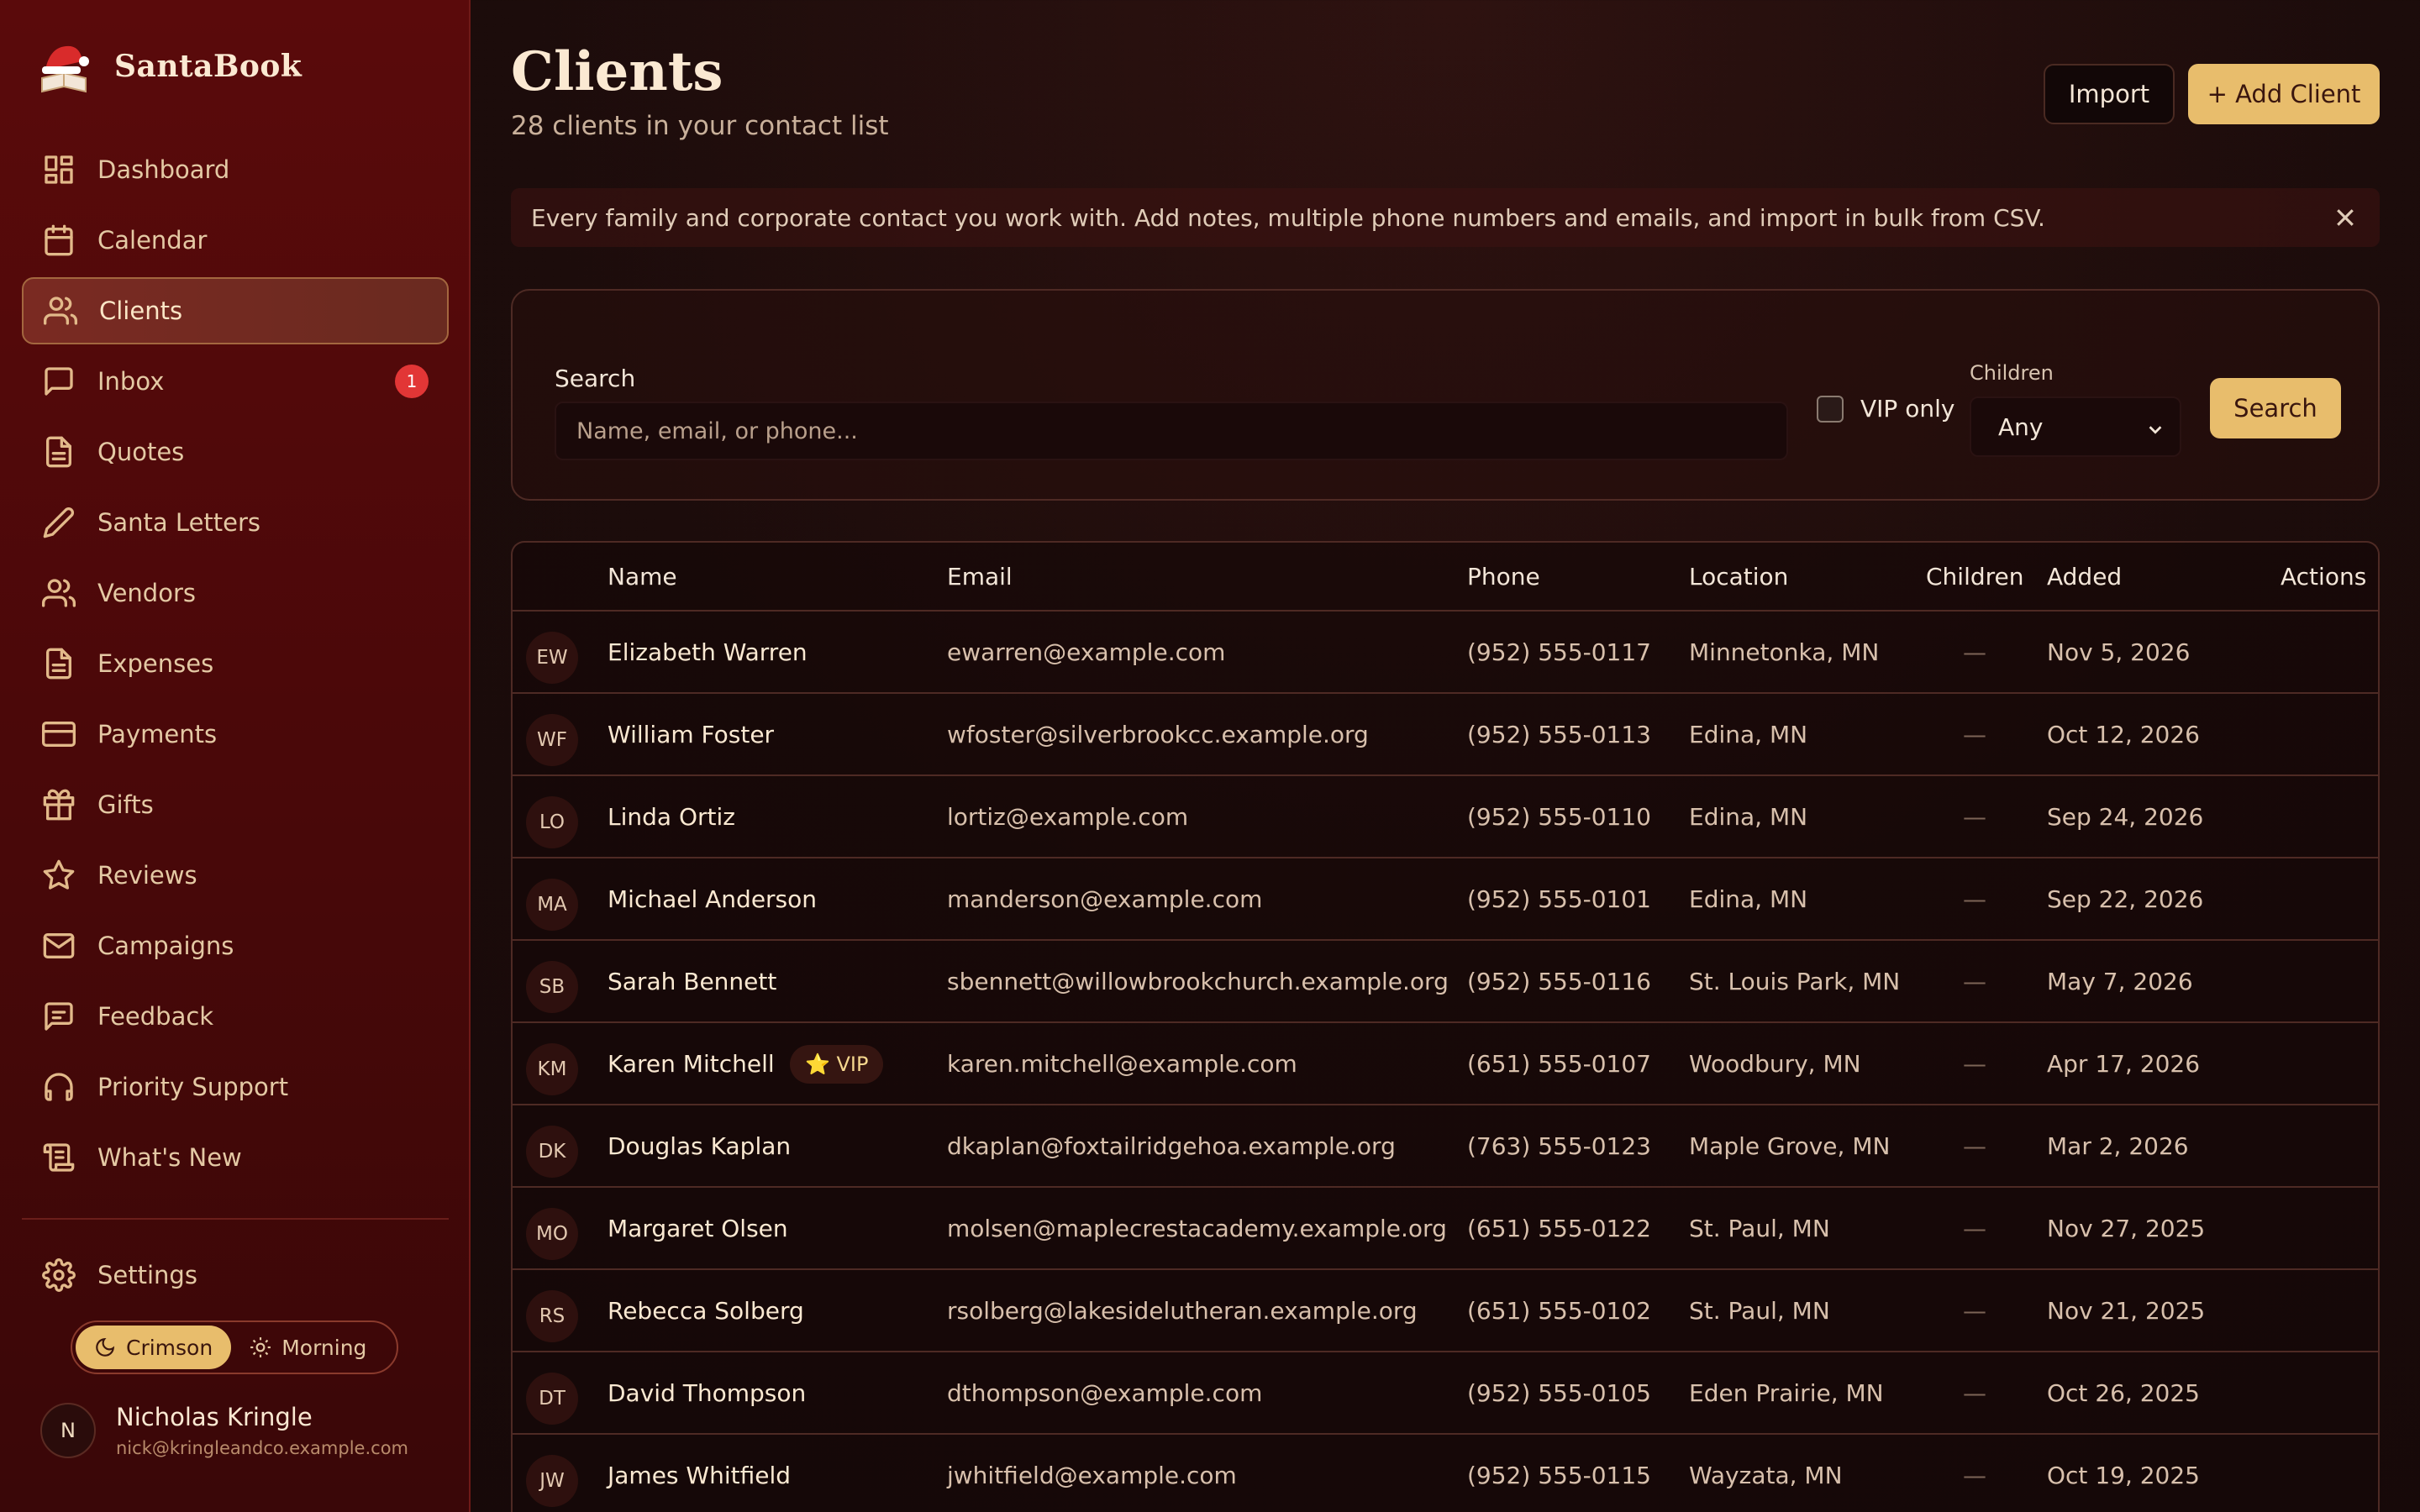 The width and height of the screenshot is (2420, 1512). Describe the element at coordinates (308, 1347) in the screenshot. I see `theme-morning-button: Morning` at that location.